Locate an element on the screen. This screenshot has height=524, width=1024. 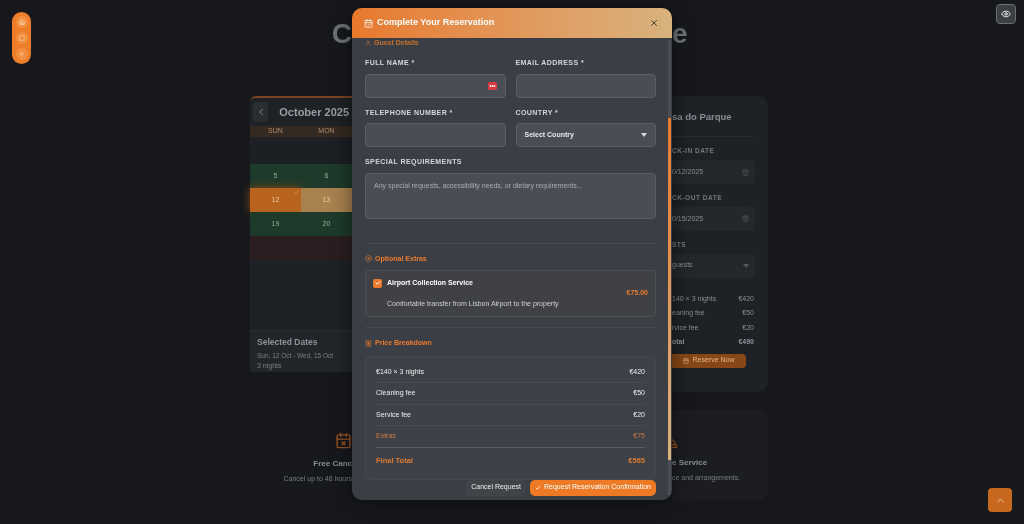
close-icon is located at coordinates (654, 23).